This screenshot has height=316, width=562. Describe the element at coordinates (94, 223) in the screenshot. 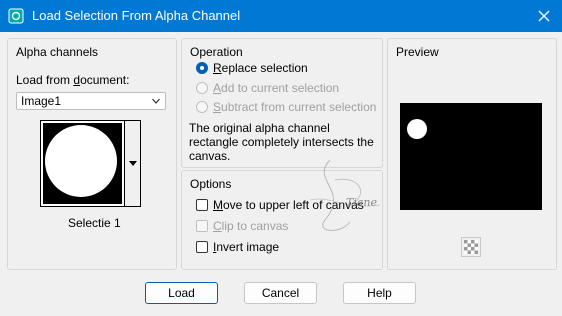

I see `selection-name: Selectie 1` at that location.